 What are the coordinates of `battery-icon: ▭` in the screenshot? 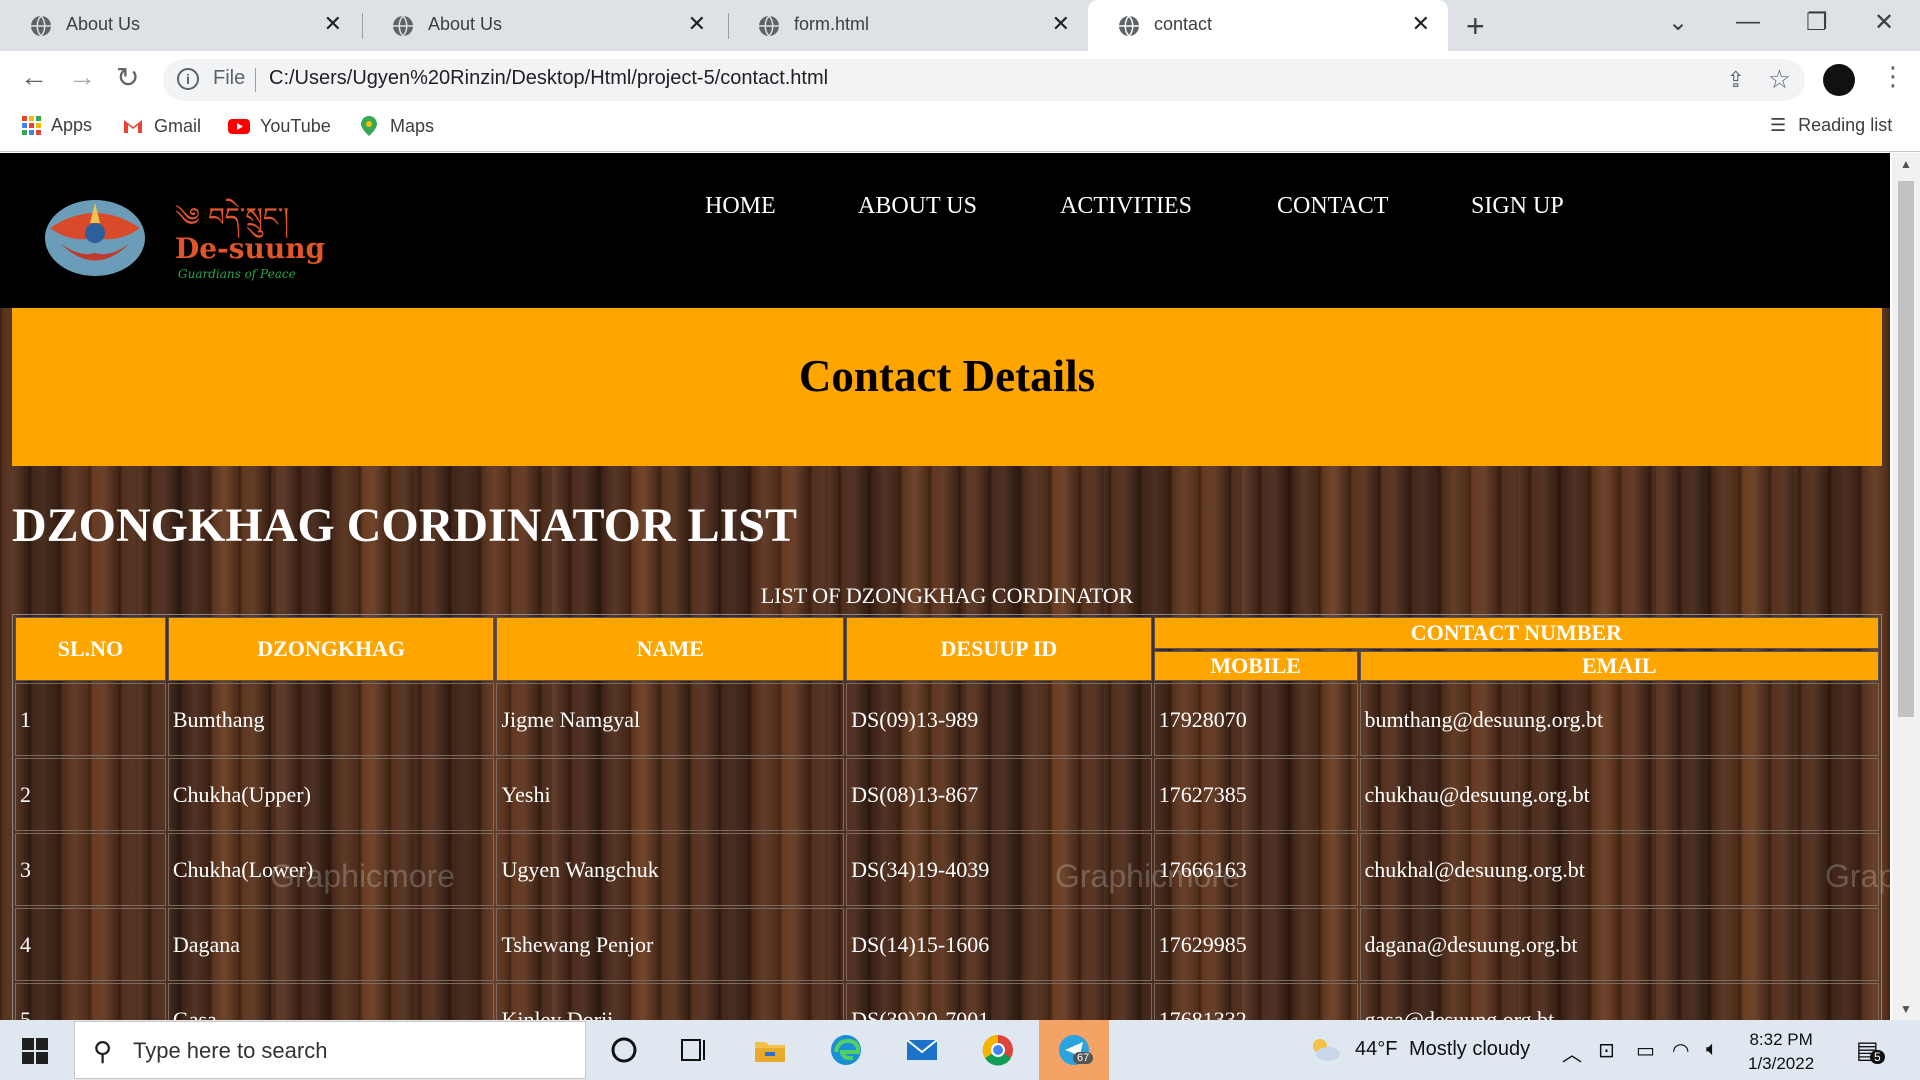 It's located at (1645, 1050).